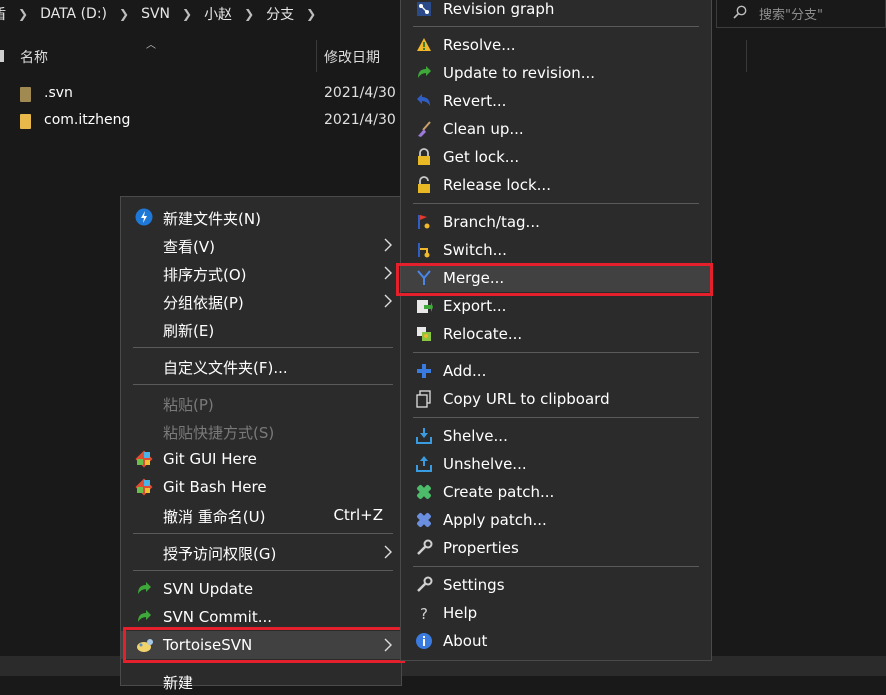 The height and width of the screenshot is (695, 886). What do you see at coordinates (261, 301) in the screenshot?
I see `menu-item-group-by: 分组依据(P)` at bounding box center [261, 301].